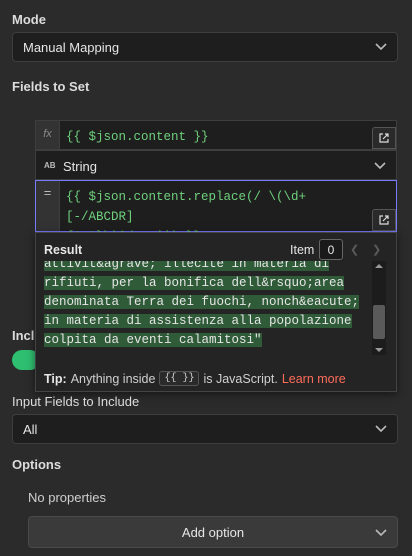 The height and width of the screenshot is (556, 412). What do you see at coordinates (71, 47) in the screenshot?
I see `mode-select-value: Manual Mapping` at bounding box center [71, 47].